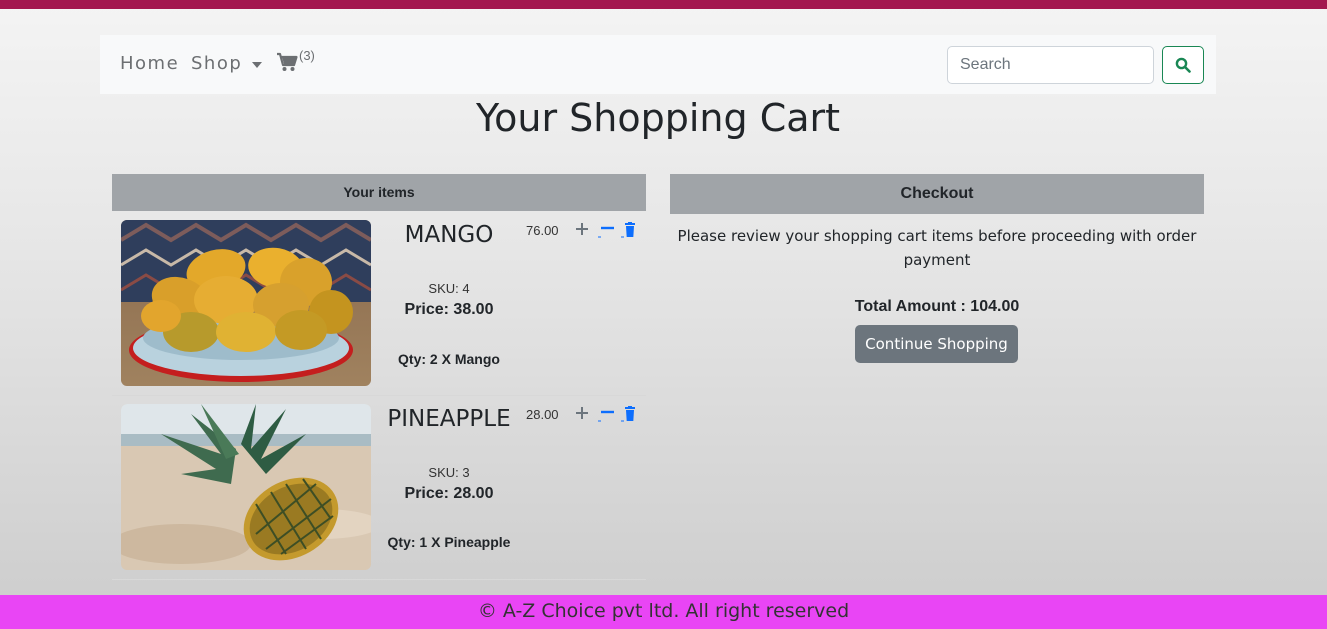 The image size is (1327, 629). What do you see at coordinates (663, 4) in the screenshot?
I see `top-accent-bar` at bounding box center [663, 4].